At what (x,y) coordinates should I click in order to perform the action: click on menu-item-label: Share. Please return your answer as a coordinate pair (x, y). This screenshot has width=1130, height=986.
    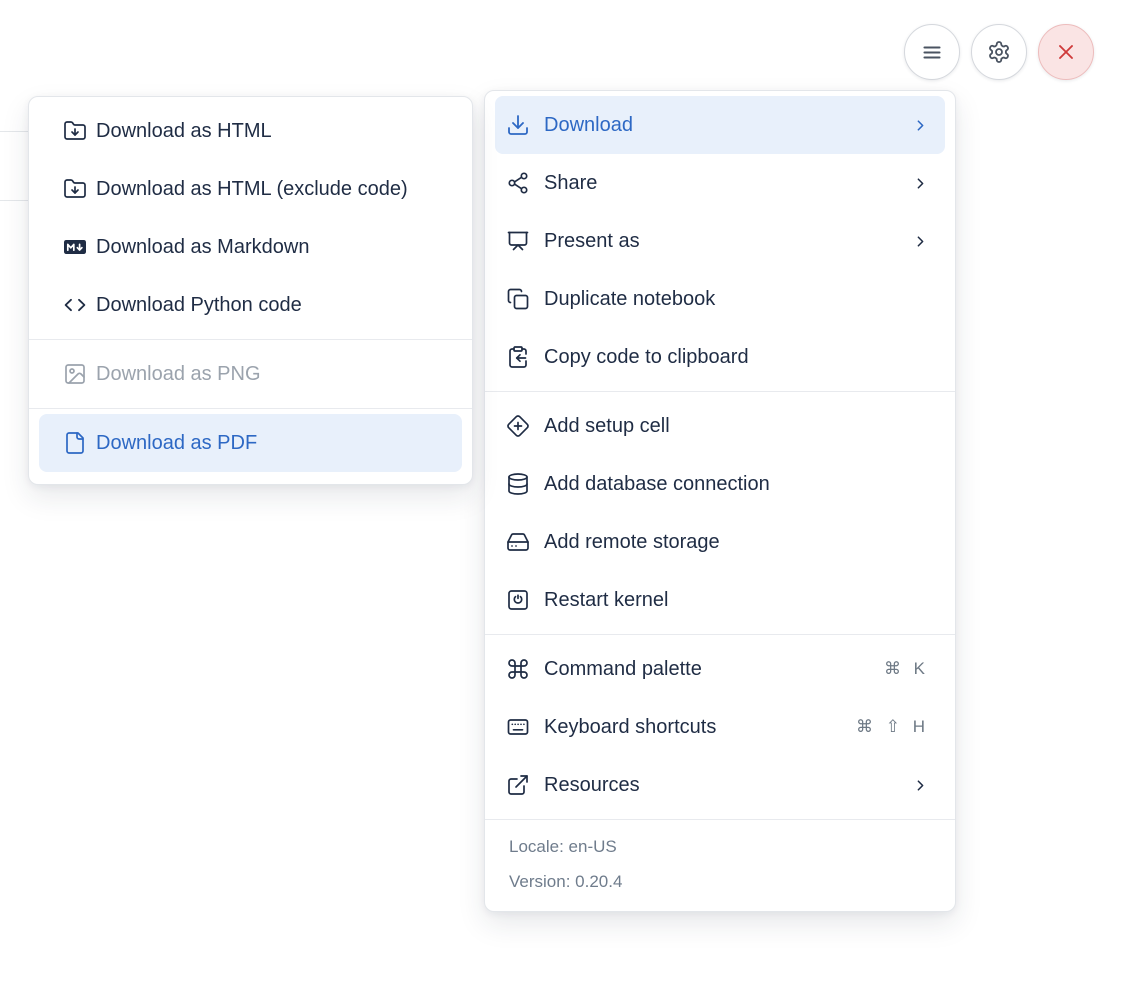
    Looking at the image, I should click on (571, 182).